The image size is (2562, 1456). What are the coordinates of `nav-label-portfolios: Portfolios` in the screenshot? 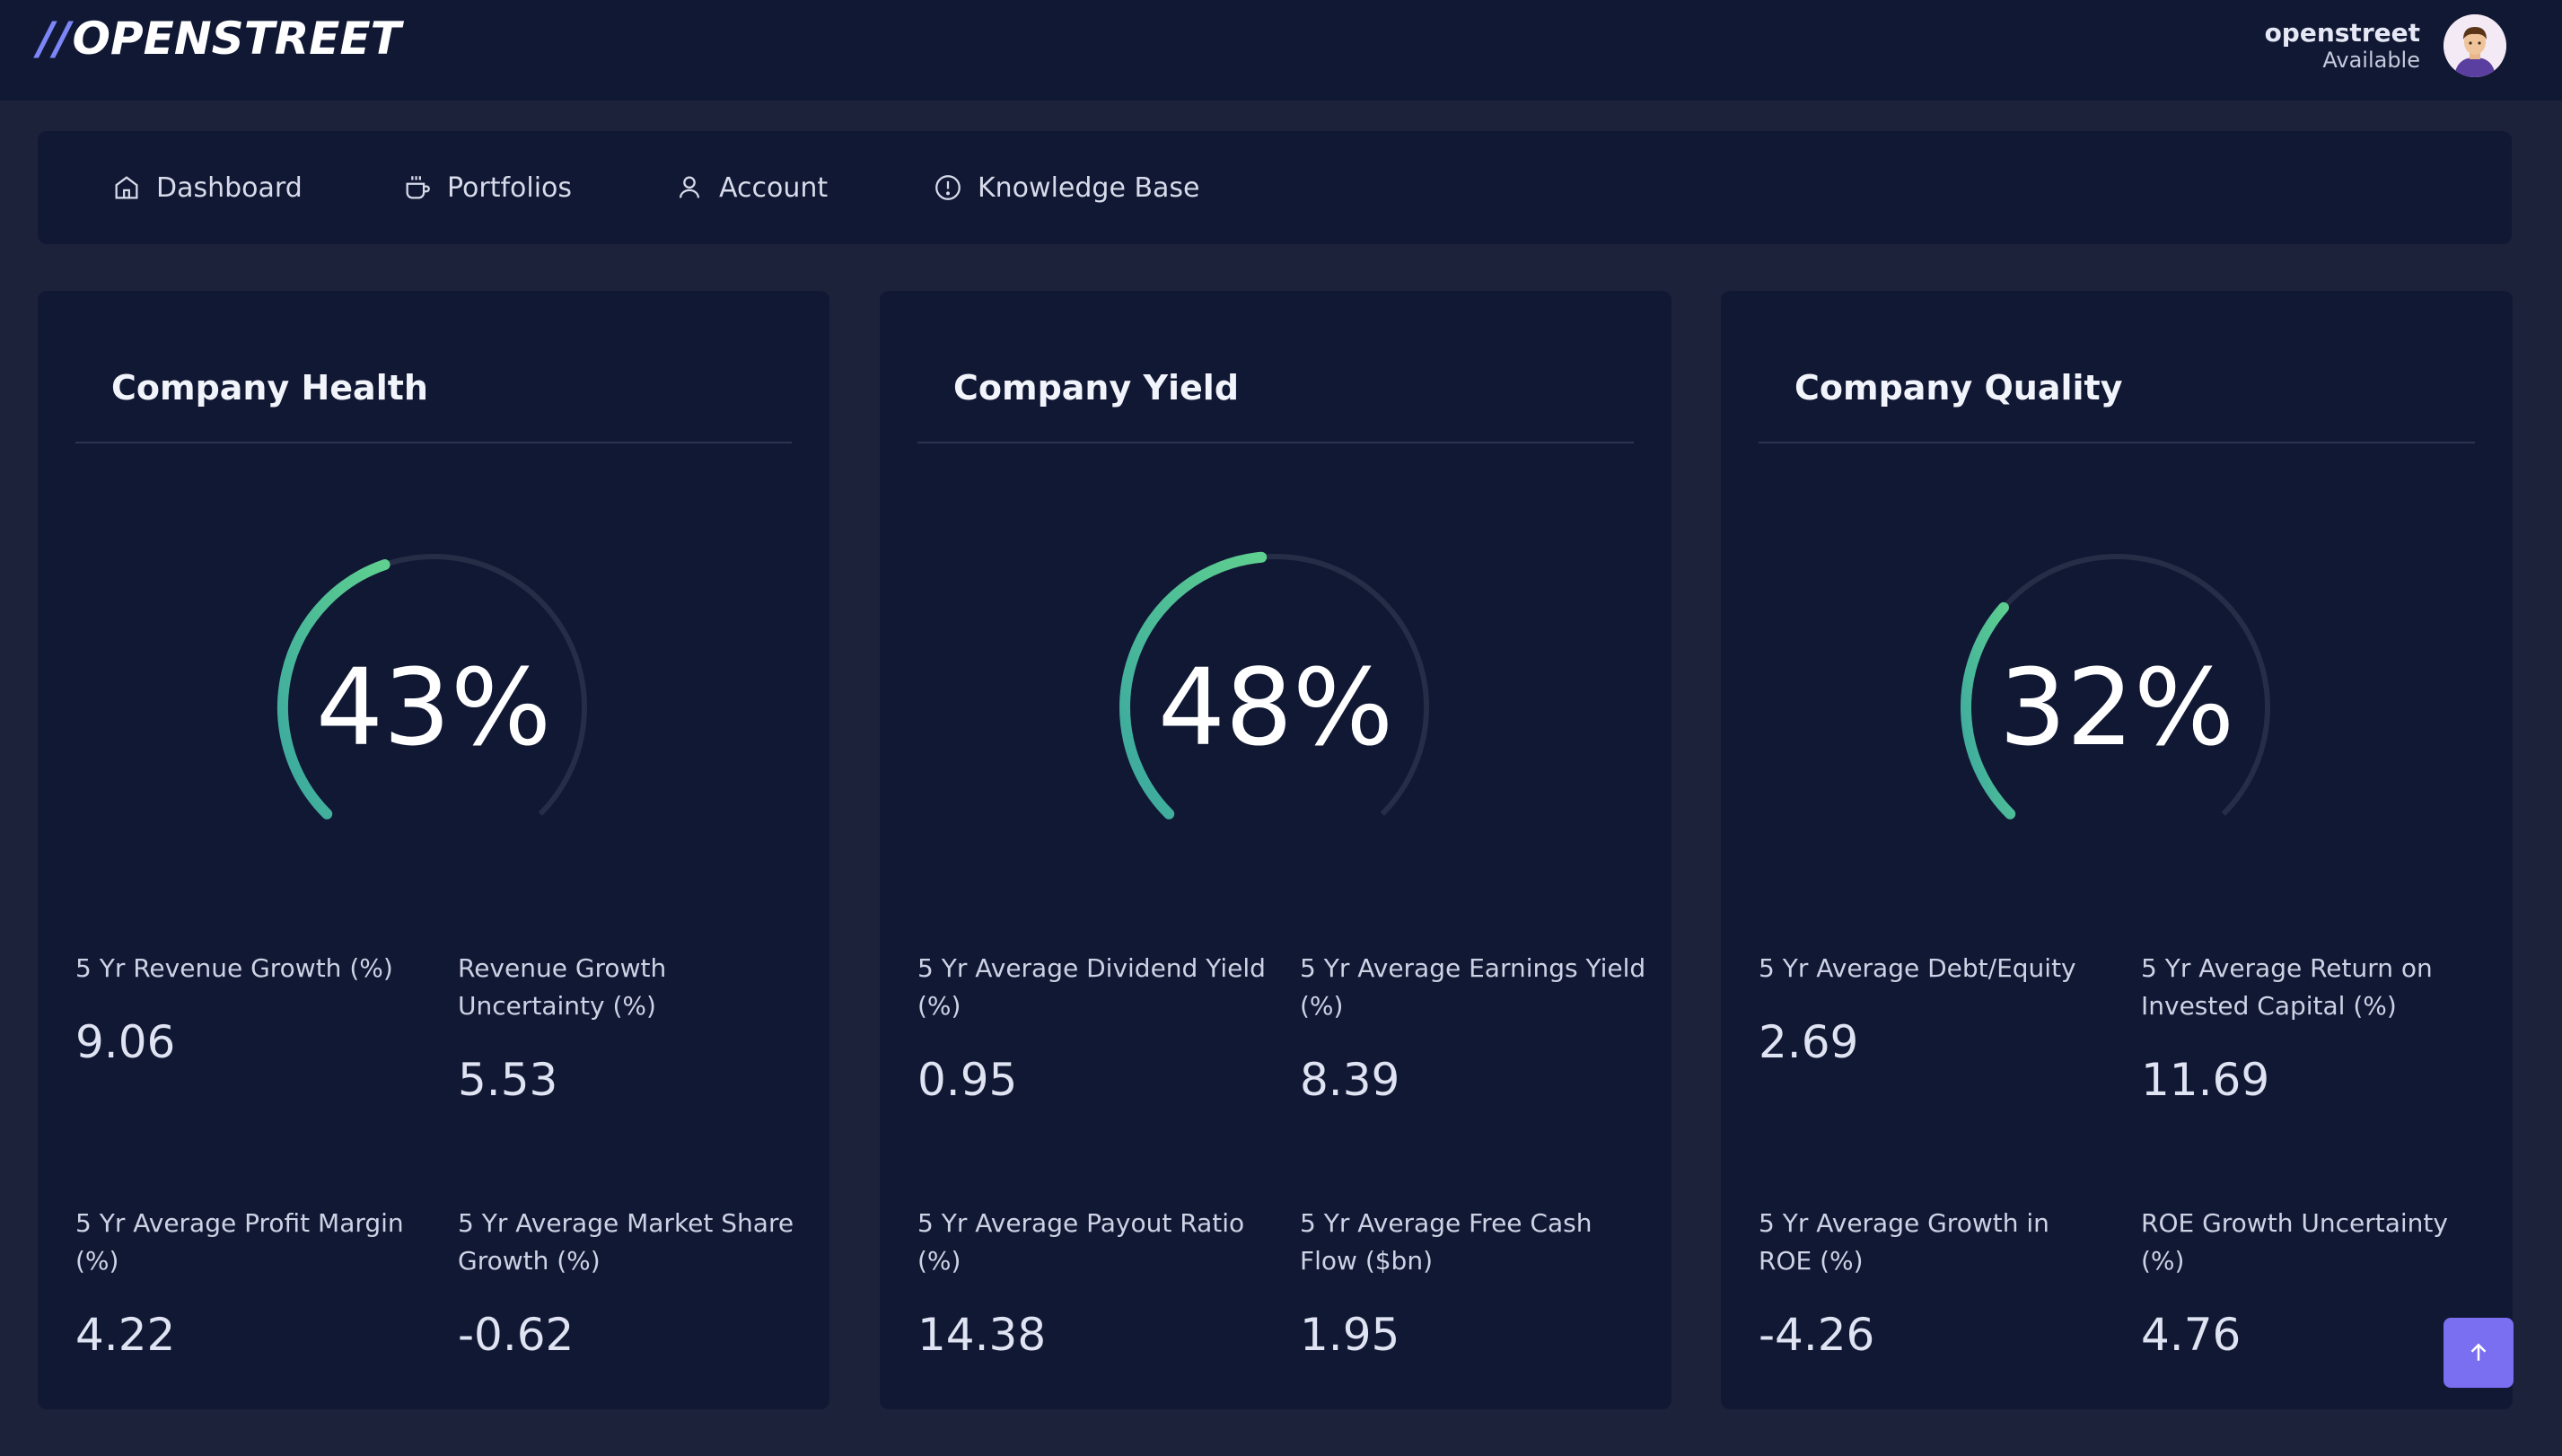 It's located at (510, 187).